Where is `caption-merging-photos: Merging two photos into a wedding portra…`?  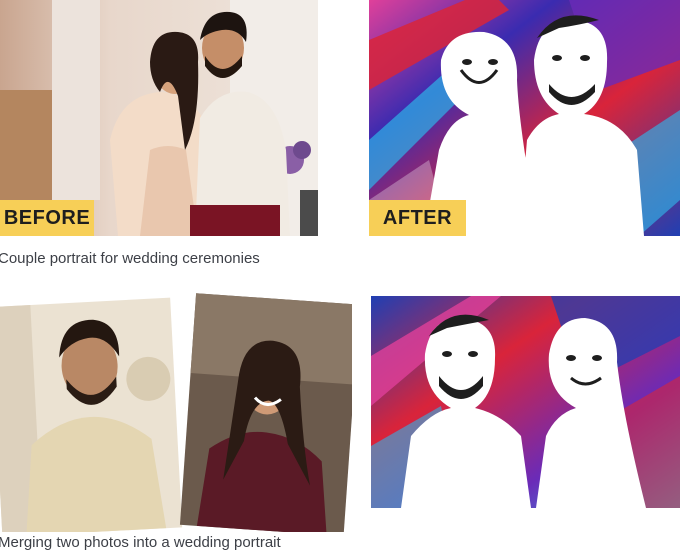 caption-merging-photos: Merging two photos into a wedding portra… is located at coordinates (140, 542).